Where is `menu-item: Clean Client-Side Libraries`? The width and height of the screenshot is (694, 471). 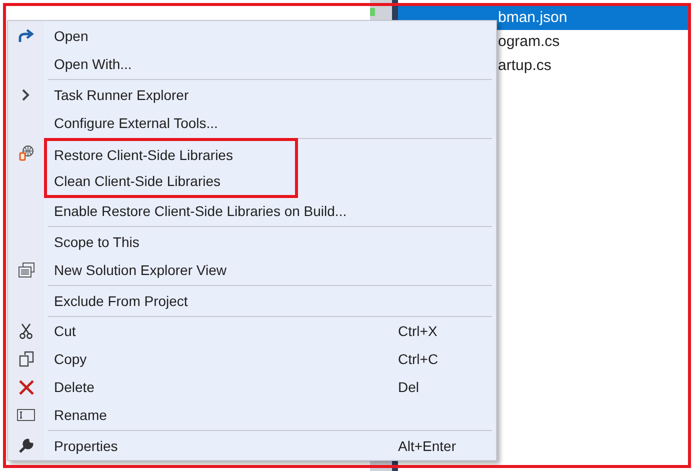
menu-item: Clean Client-Side Libraries is located at coordinates (171, 181).